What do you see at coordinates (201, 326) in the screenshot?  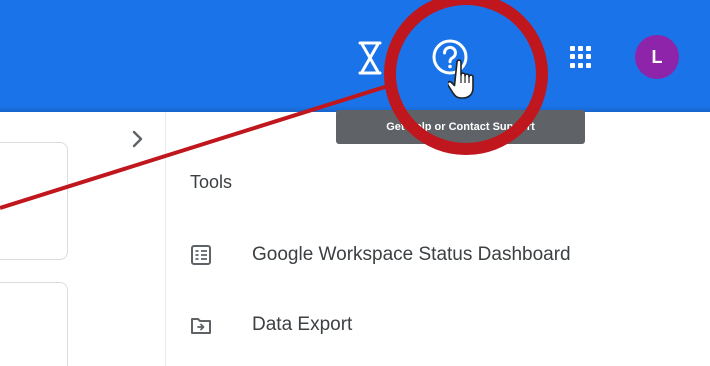 I see `folder-export-icon` at bounding box center [201, 326].